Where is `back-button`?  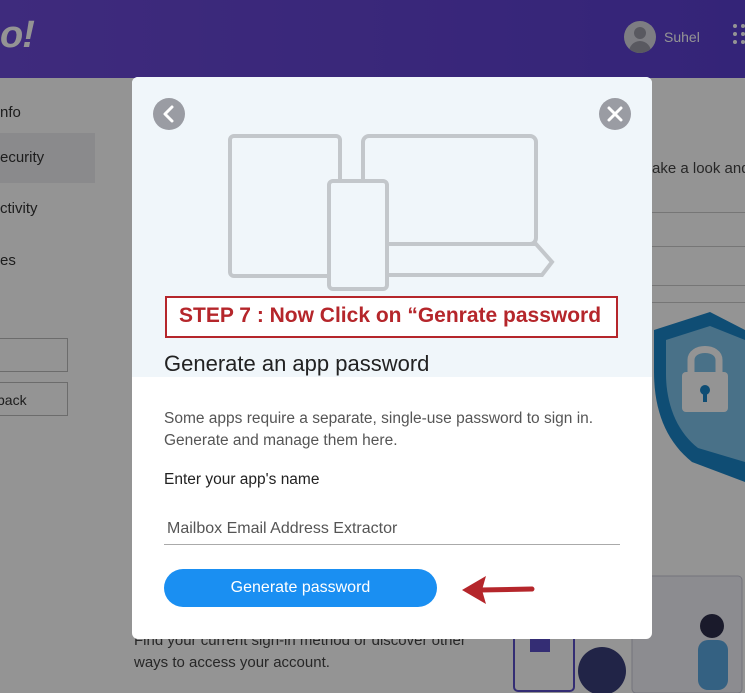 back-button is located at coordinates (169, 114).